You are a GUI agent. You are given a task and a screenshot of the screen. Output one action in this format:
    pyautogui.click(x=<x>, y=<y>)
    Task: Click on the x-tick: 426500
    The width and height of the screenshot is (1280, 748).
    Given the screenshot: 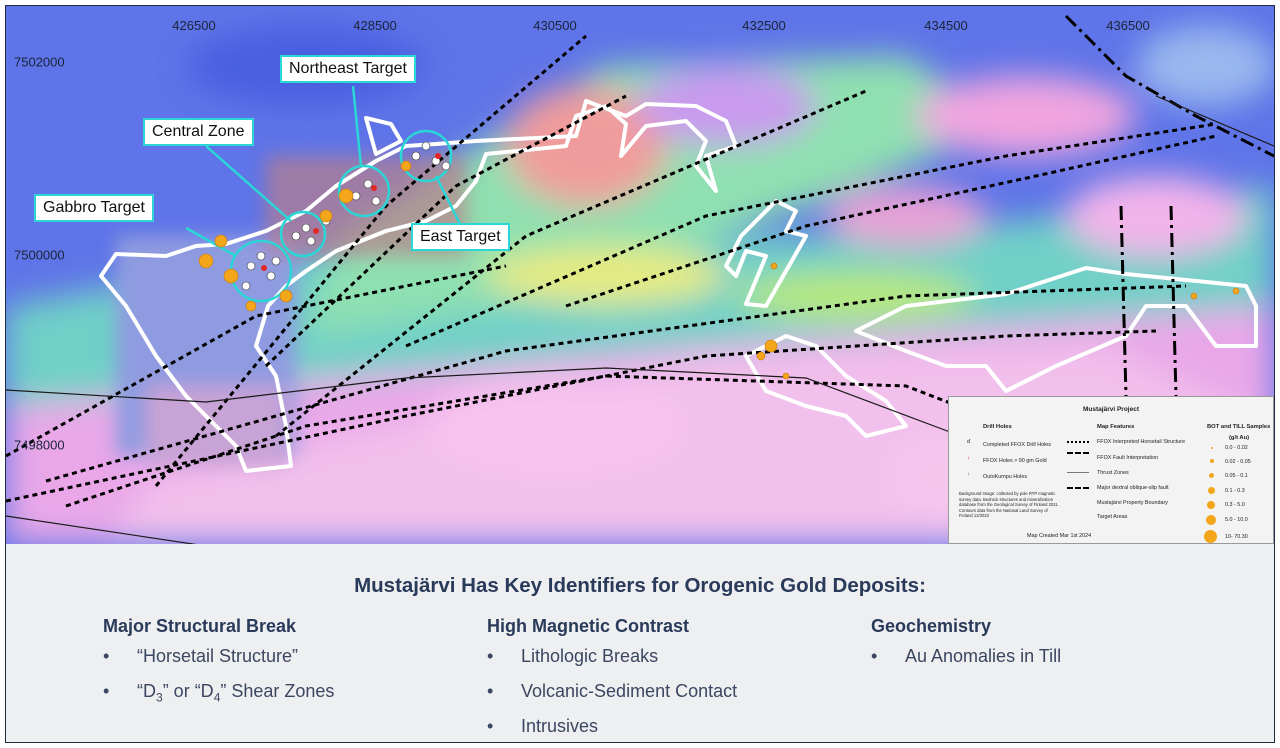 What is the action you would take?
    pyautogui.click(x=194, y=25)
    